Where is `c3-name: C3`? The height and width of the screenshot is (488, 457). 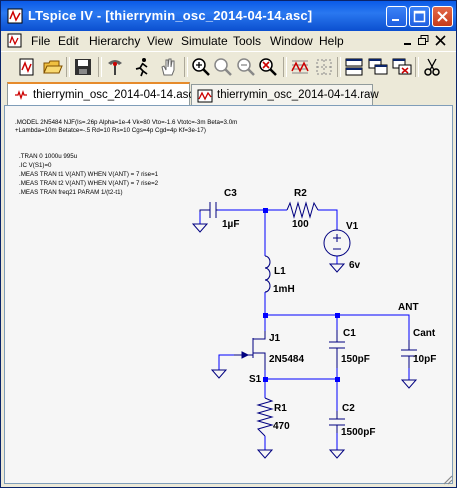 c3-name: C3 is located at coordinates (230, 193).